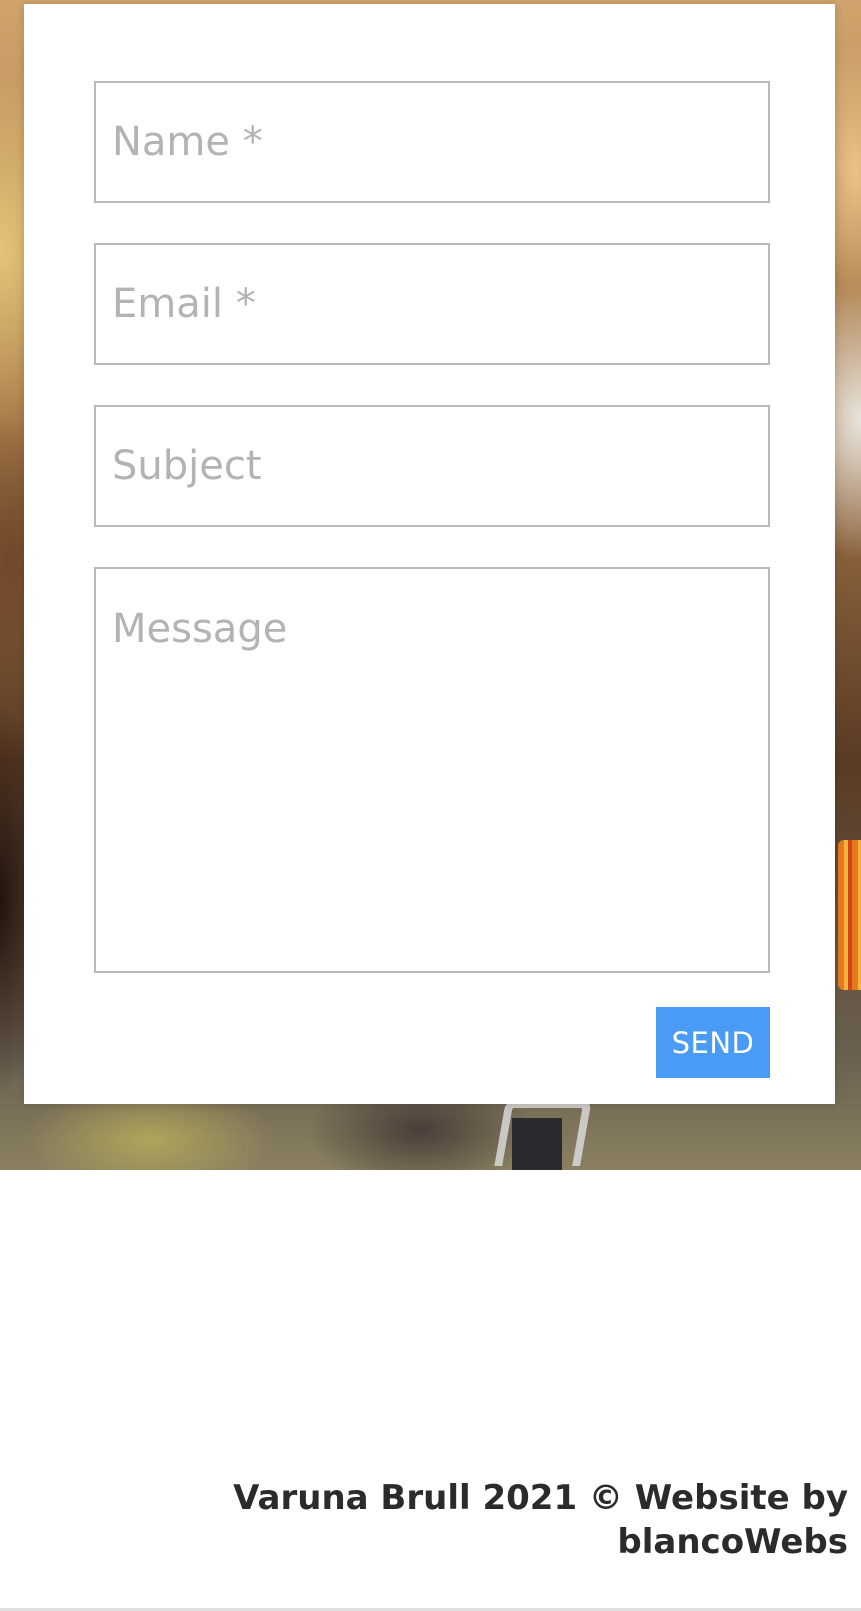 This screenshot has height=1611, width=861. I want to click on dog-collar-detail, so click(849, 915).